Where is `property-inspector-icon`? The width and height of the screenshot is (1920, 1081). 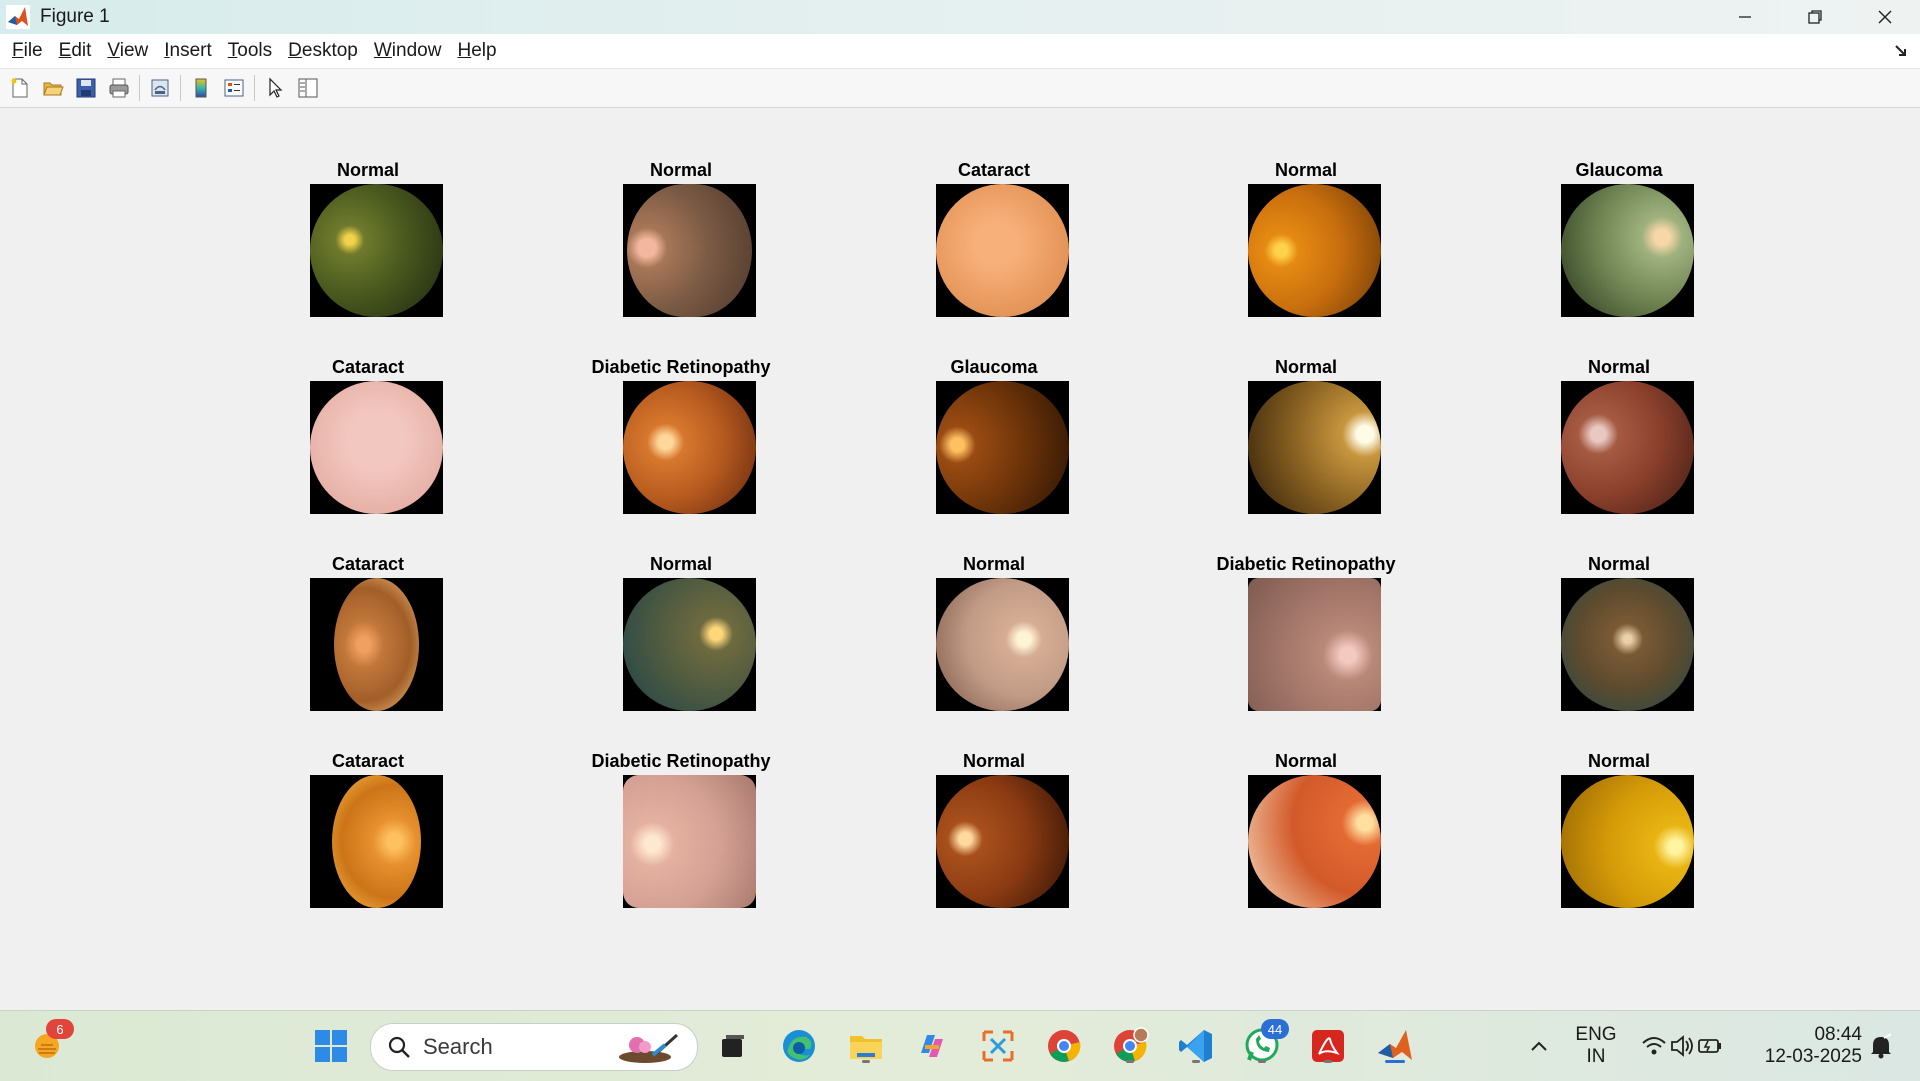
property-inspector-icon is located at coordinates (308, 88).